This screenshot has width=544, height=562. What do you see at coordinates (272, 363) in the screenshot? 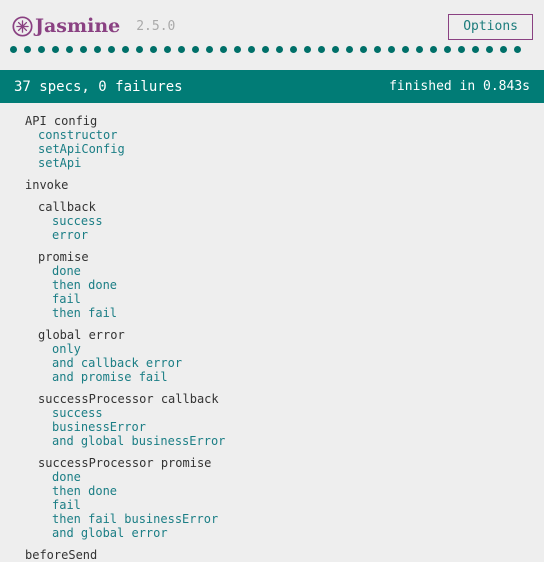
I see `spec-name: and callback error` at bounding box center [272, 363].